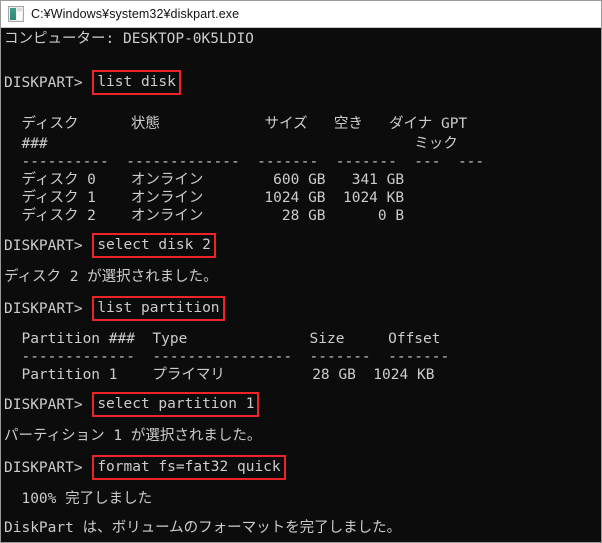 This screenshot has height=543, width=602. Describe the element at coordinates (158, 308) in the screenshot. I see `command-list-partition: list partition` at that location.